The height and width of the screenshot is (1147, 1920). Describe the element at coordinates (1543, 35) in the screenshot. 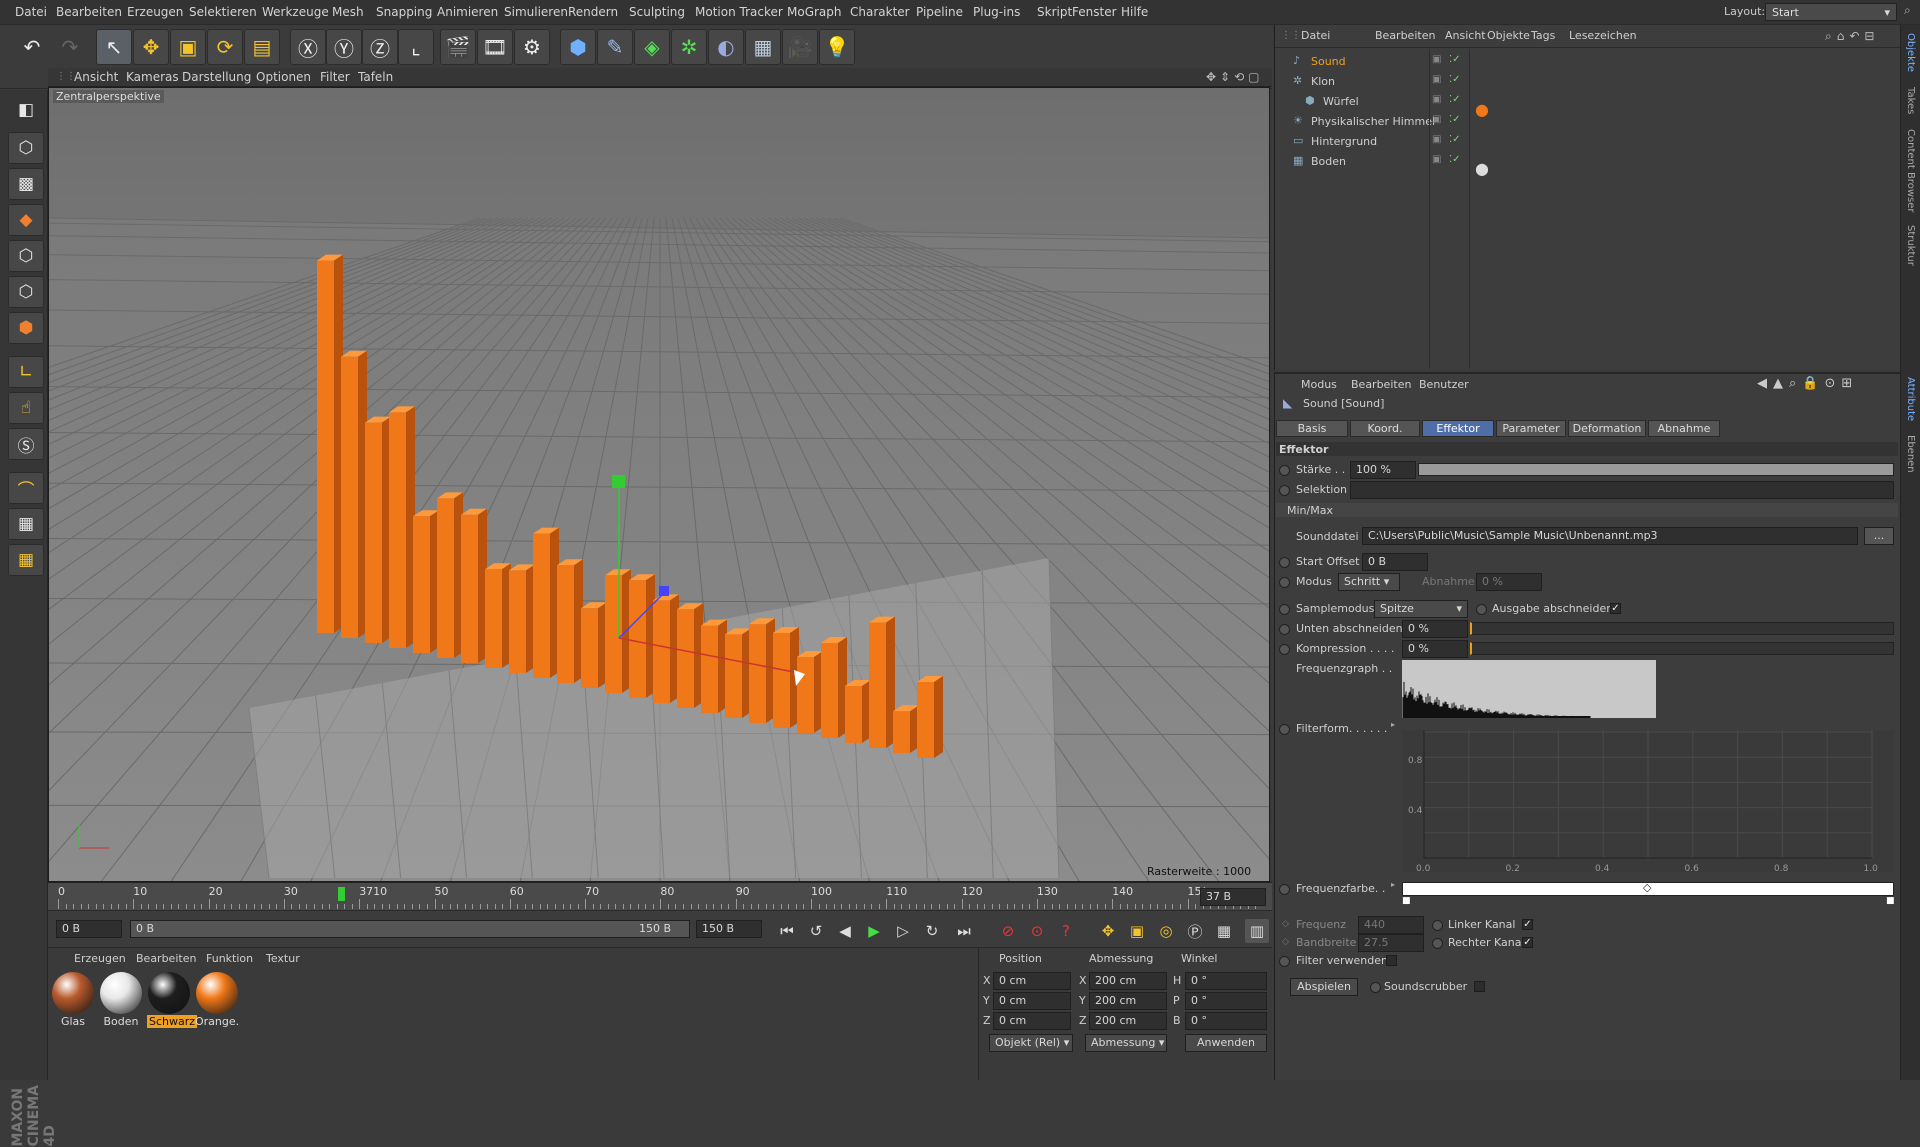

I see `object-manager-menu-tags: Tags` at that location.